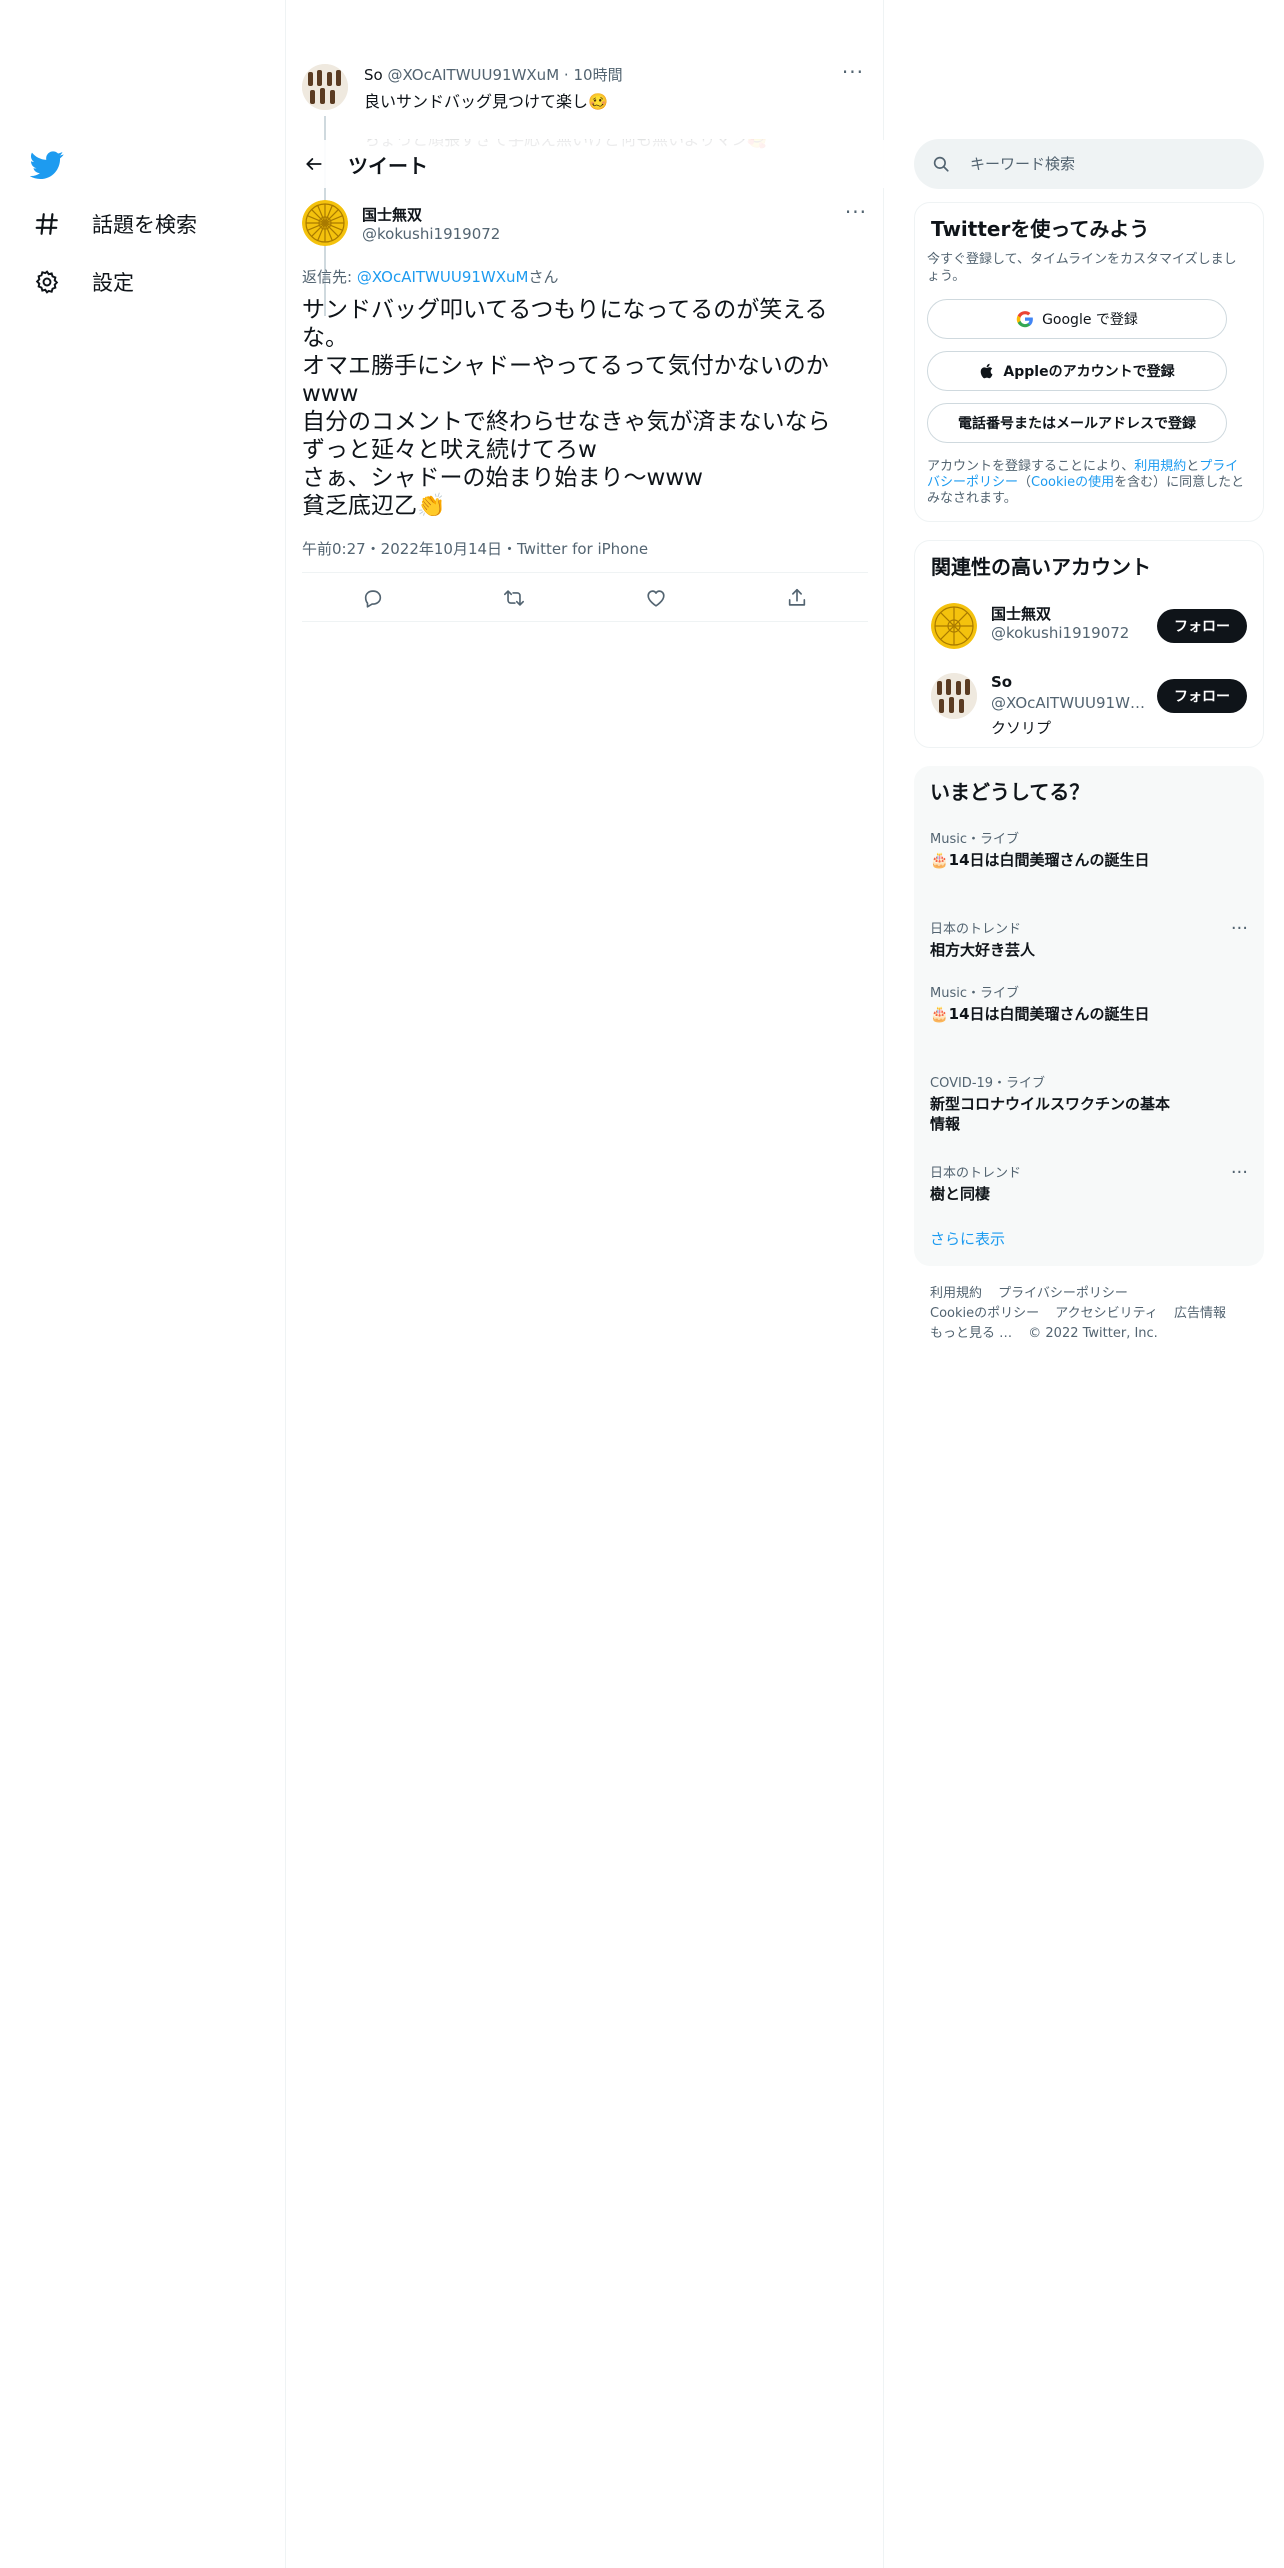 The image size is (1284, 2568). I want to click on trend-item: COVID-19・ライブ 新型コロナウイルスワクチンの基本情報, so click(1089, 1103).